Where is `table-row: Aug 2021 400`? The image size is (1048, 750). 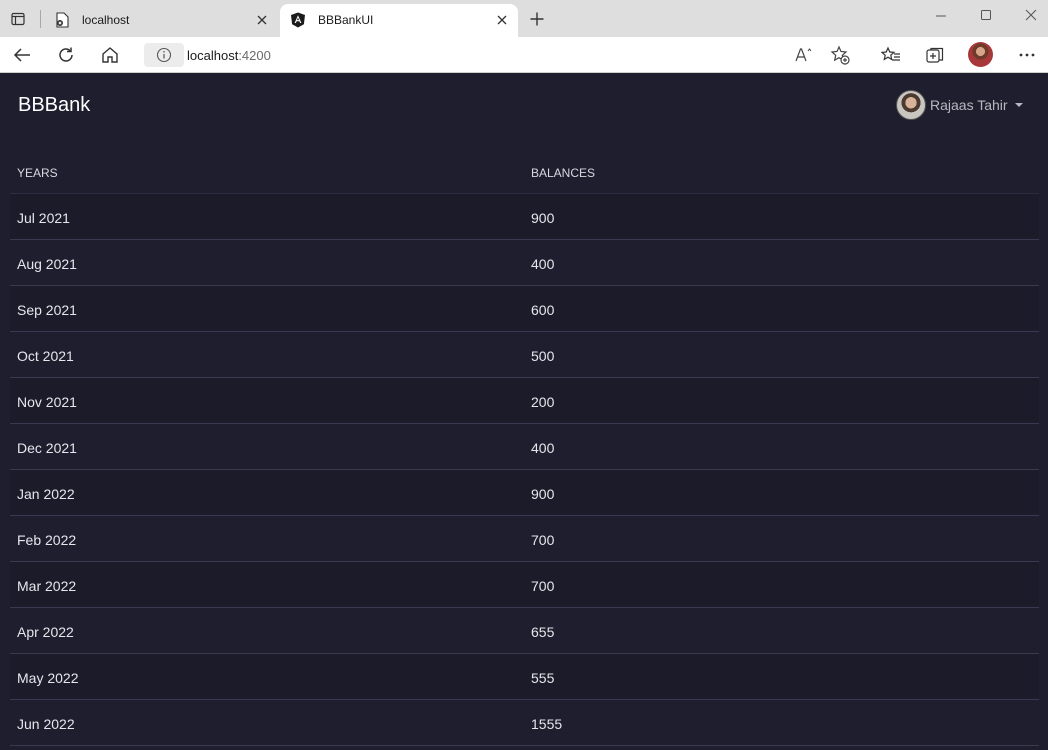
table-row: Aug 2021 400 is located at coordinates (524, 263).